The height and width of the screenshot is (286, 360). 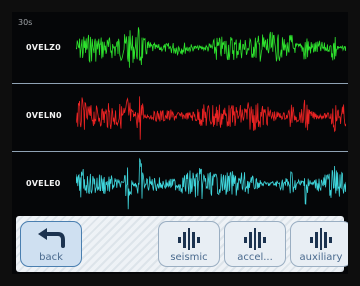 What do you see at coordinates (43, 183) in the screenshot?
I see `channel-label: 0VELE0` at bounding box center [43, 183].